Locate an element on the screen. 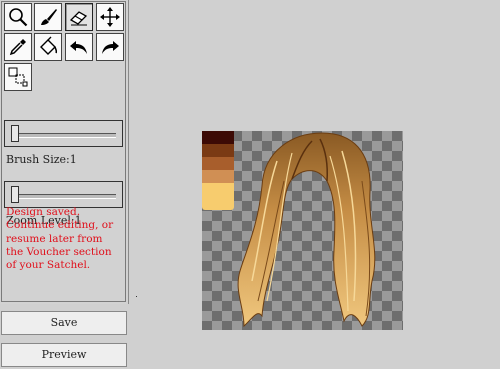  magnifier-icon is located at coordinates (18, 17).